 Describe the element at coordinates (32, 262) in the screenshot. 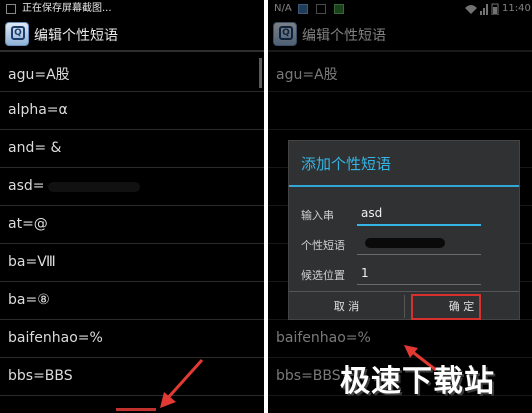

I see `list-item-label: ba=Ⅷ` at that location.